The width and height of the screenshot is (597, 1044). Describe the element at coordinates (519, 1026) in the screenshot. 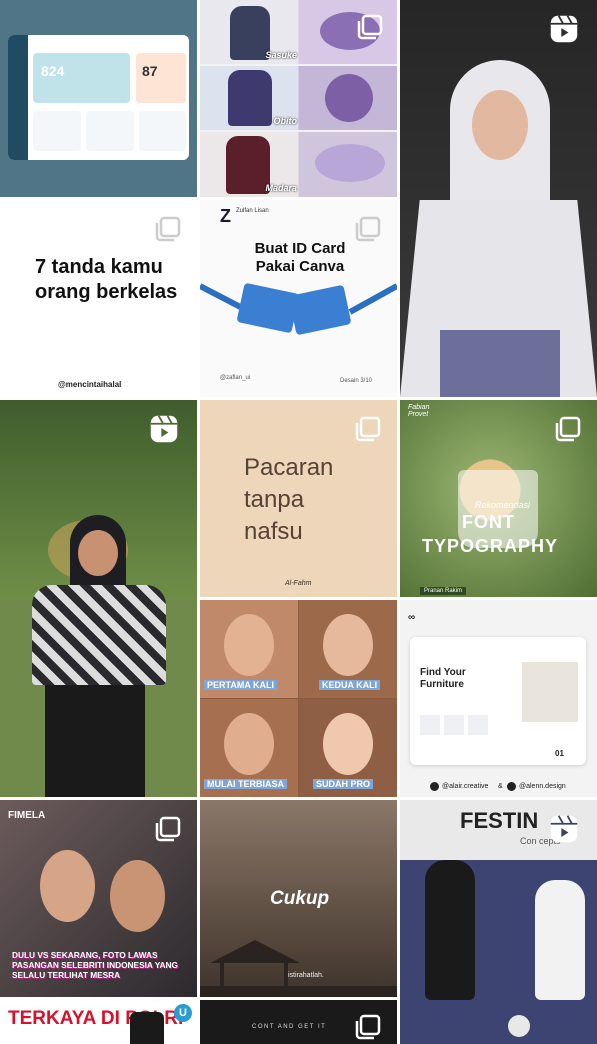

I see `ball` at that location.